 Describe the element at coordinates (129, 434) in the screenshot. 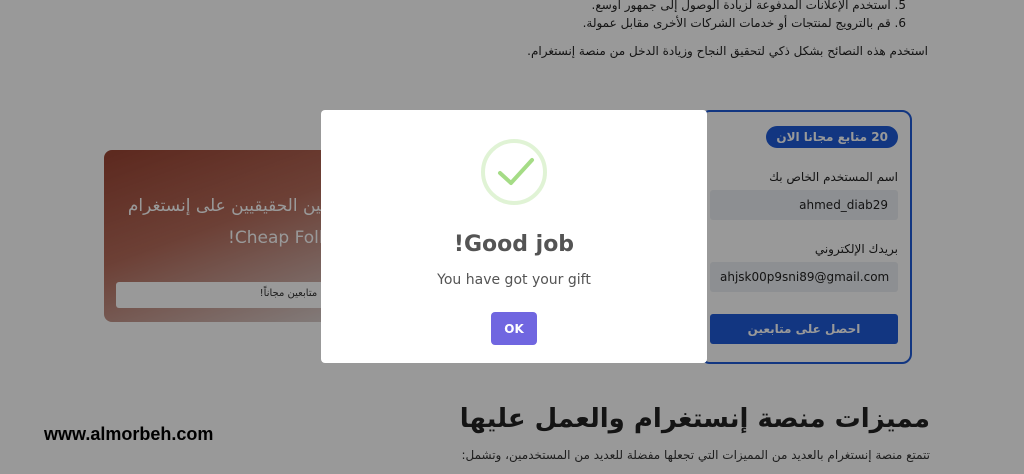

I see `site-watermark: www.almorbeh.com` at that location.